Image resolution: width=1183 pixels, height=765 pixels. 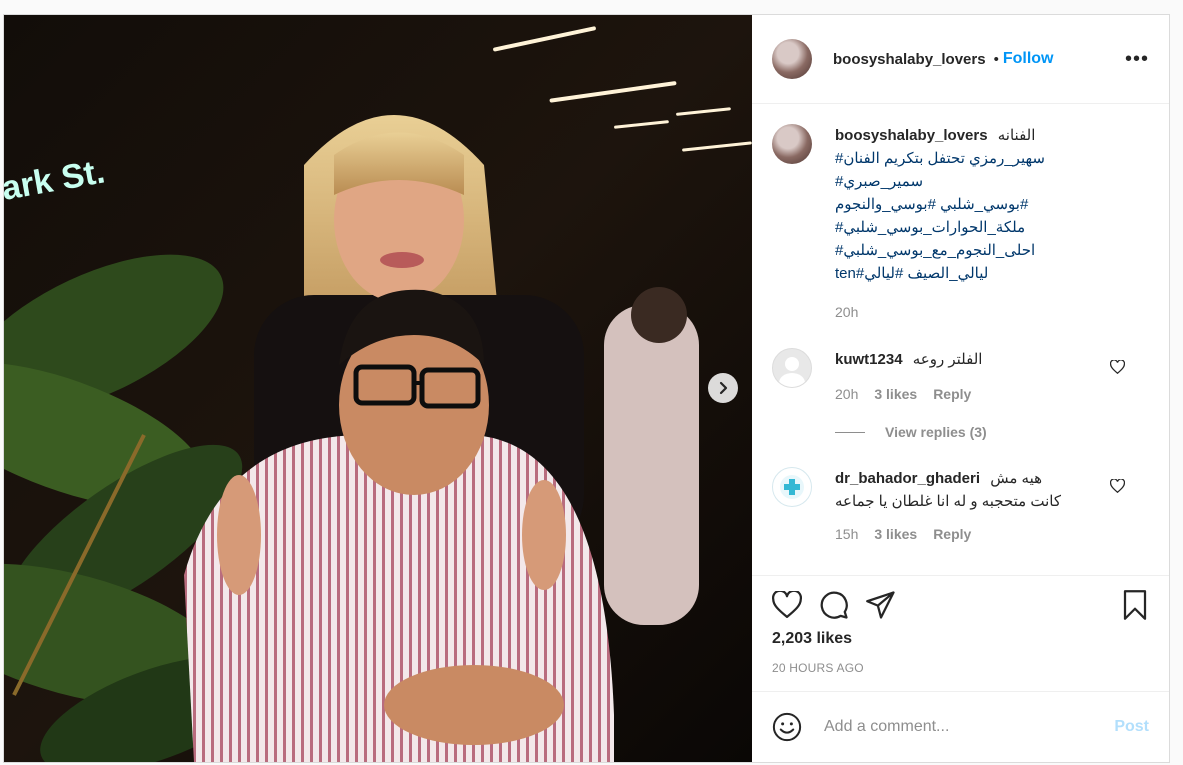 What do you see at coordinates (960, 377) in the screenshot?
I see `comment-item: kuwt1234 الفلتر روعه 20h 3 likes Reply` at bounding box center [960, 377].